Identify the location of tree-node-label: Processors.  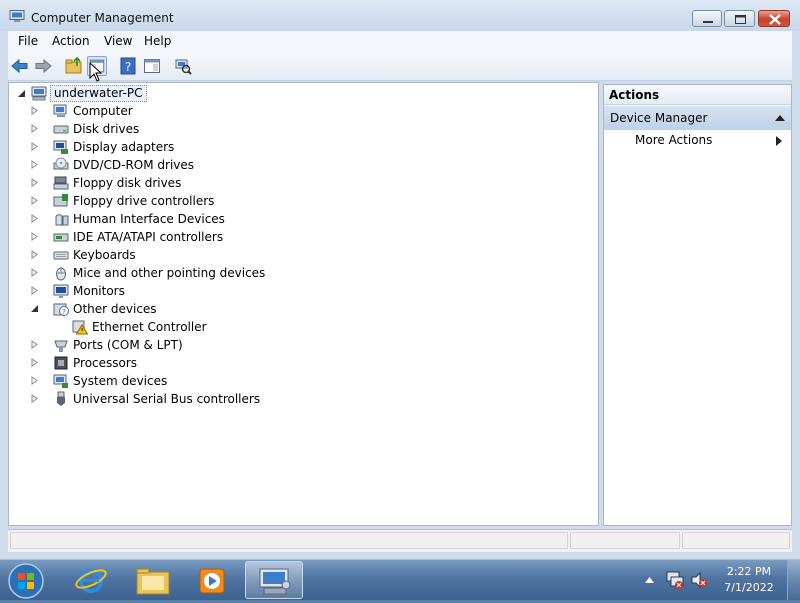
(105, 363).